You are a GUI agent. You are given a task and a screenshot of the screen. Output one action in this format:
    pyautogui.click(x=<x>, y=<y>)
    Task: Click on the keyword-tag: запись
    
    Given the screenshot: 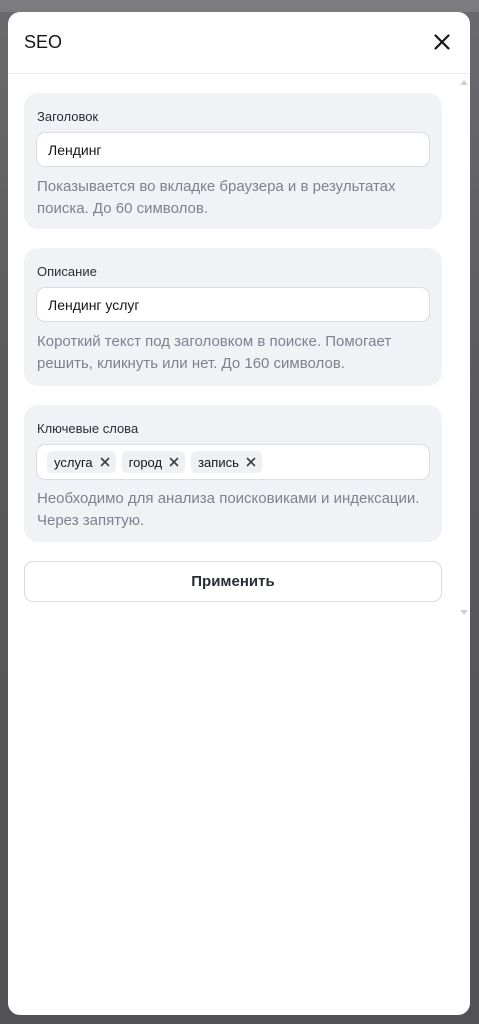 What is the action you would take?
    pyautogui.click(x=226, y=462)
    